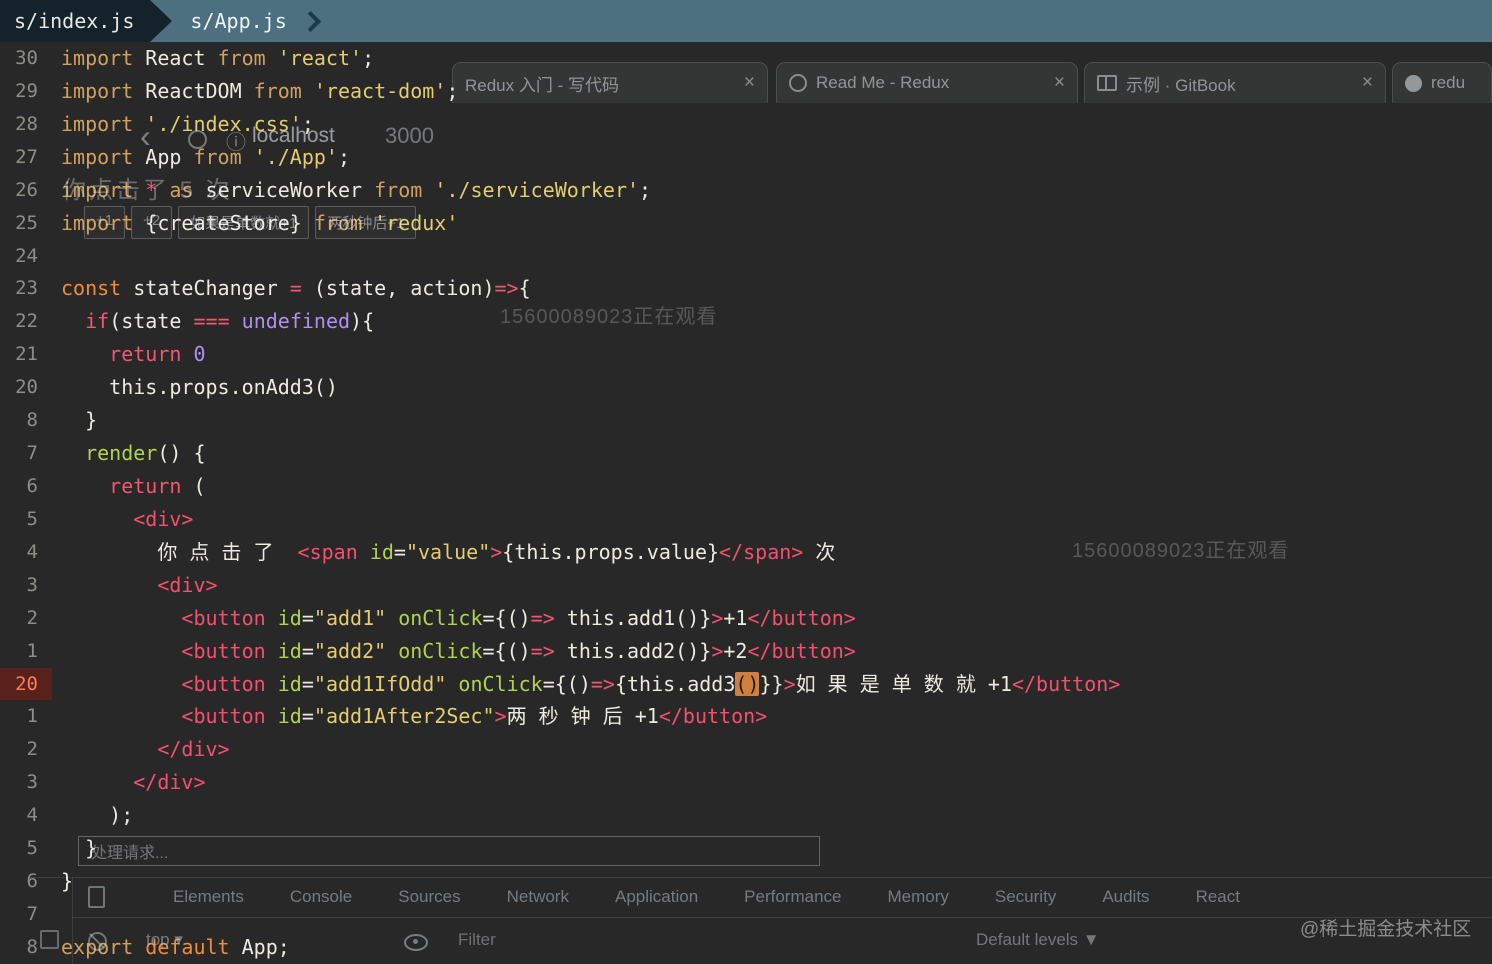 The image size is (1492, 964). Describe the element at coordinates (92, 815) in the screenshot. I see `code-line: );` at that location.